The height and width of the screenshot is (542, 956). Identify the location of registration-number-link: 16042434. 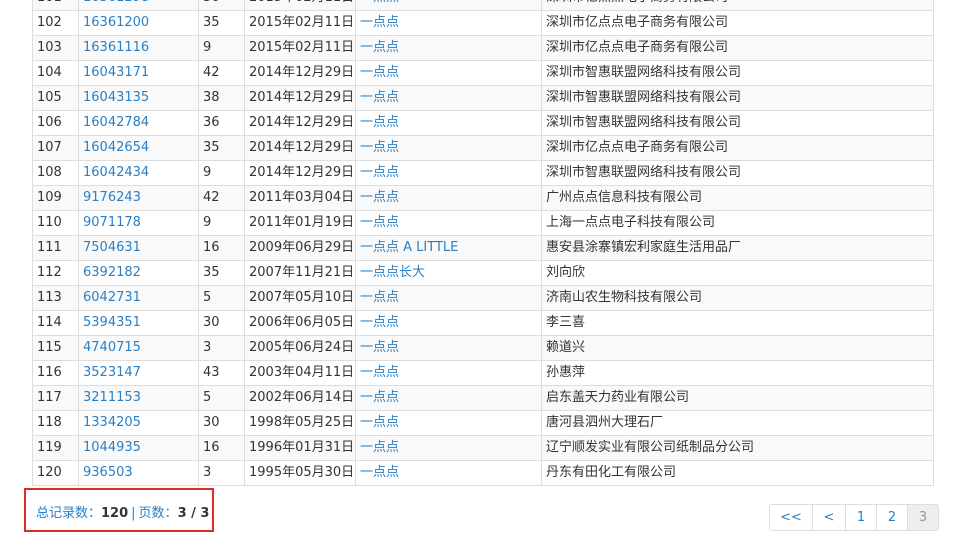
(116, 172).